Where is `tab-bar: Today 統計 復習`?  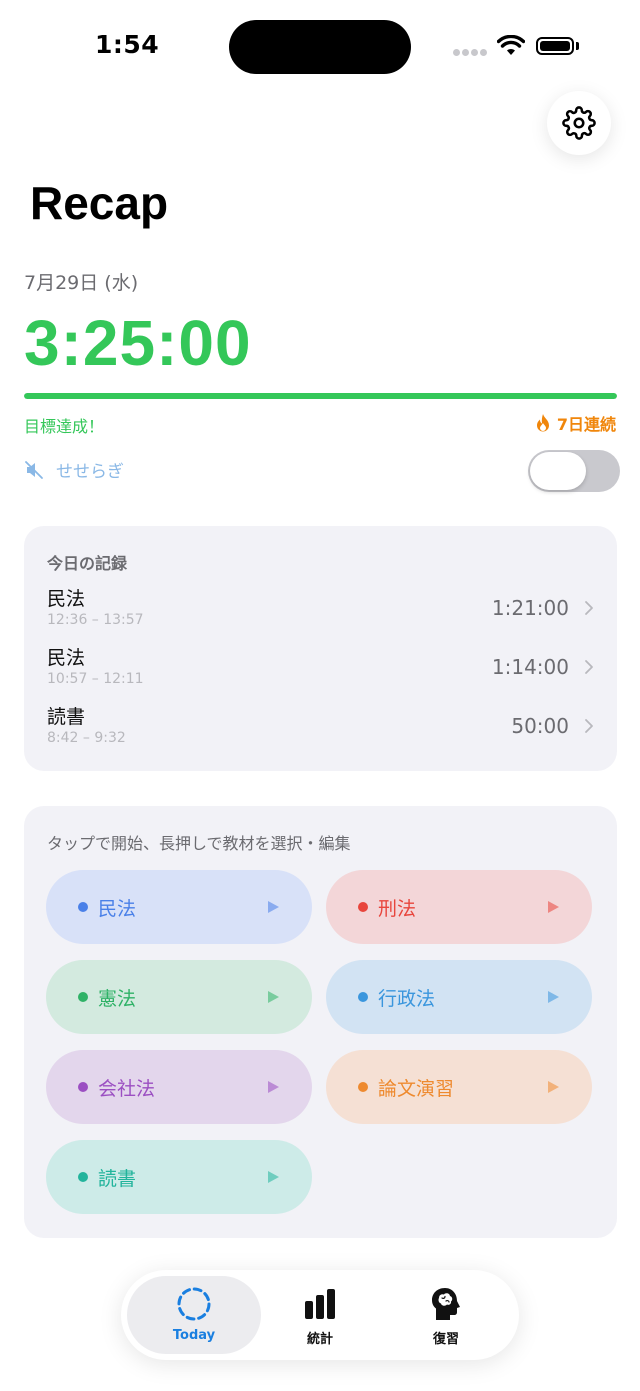
tab-bar: Today 統計 復習 is located at coordinates (320, 1315).